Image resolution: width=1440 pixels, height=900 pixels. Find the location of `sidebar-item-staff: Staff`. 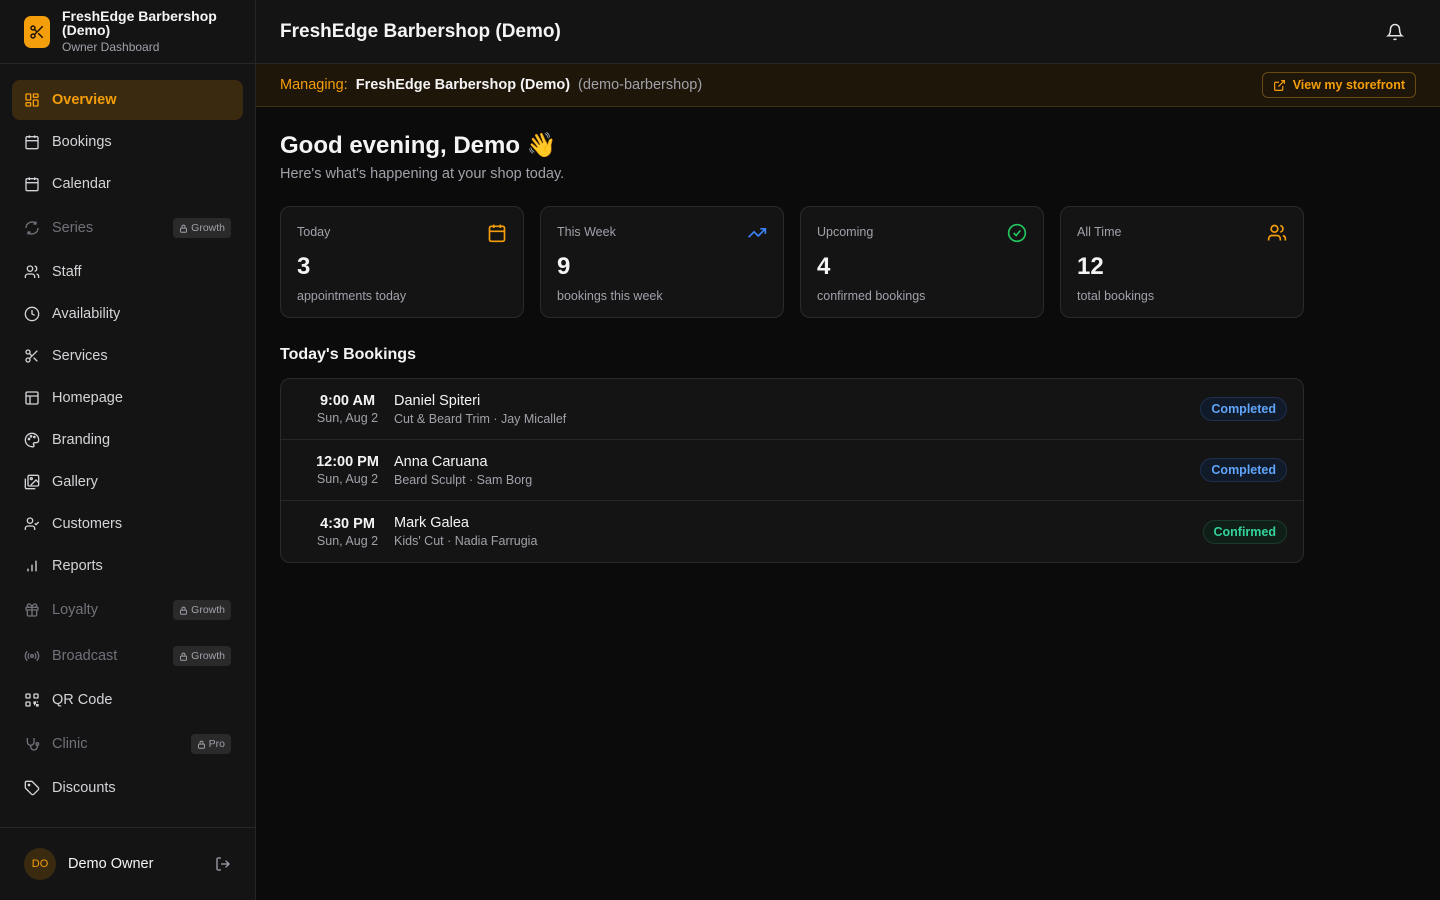

sidebar-item-staff: Staff is located at coordinates (127, 272).